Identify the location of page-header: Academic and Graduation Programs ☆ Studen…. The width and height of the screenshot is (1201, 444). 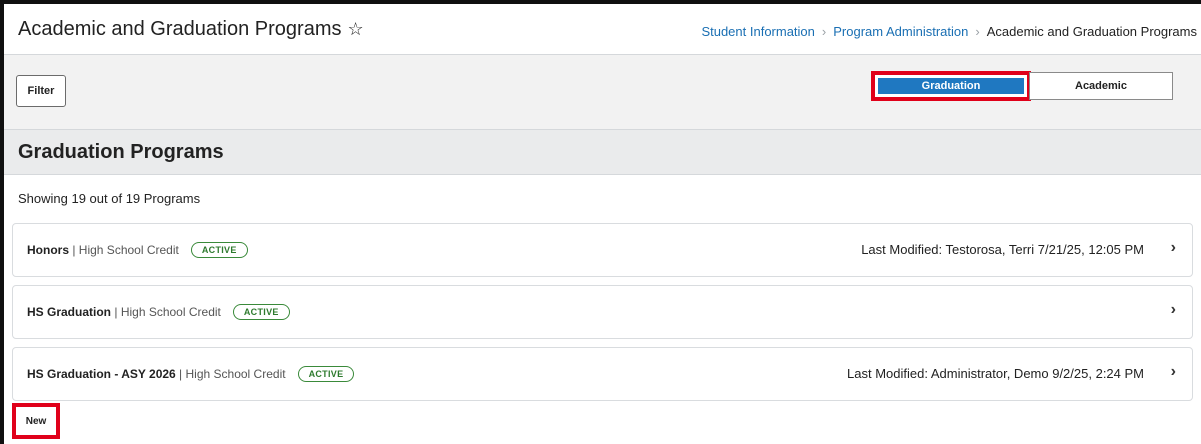
(602, 29).